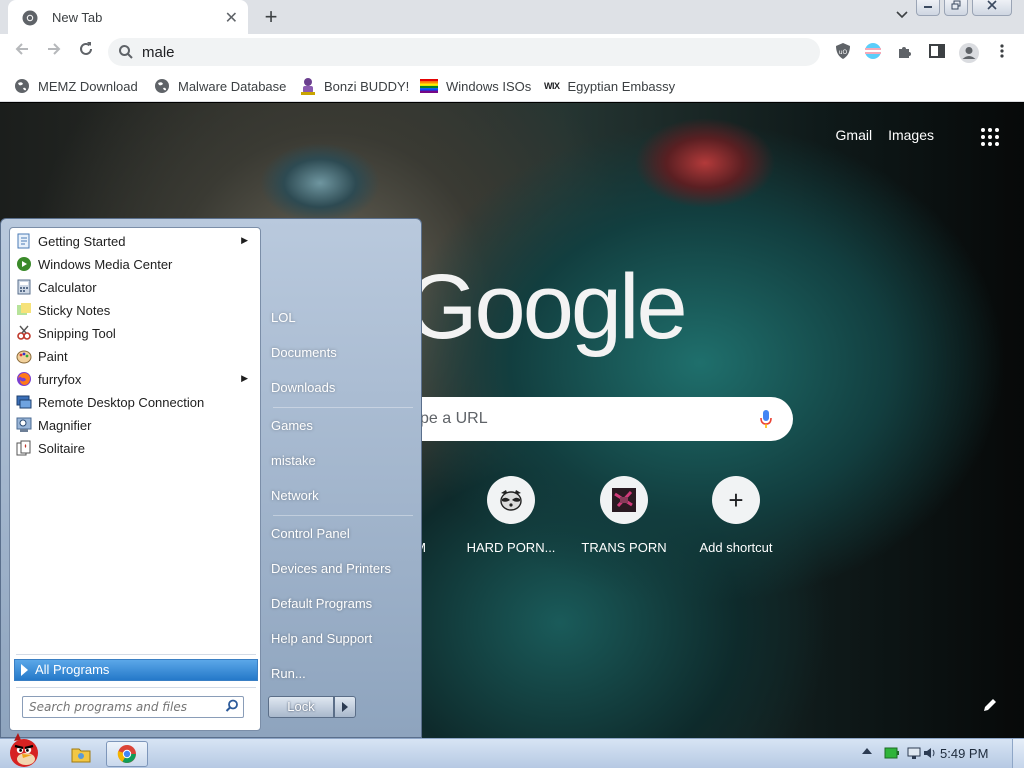 This screenshot has height=768, width=1024. Describe the element at coordinates (283, 318) in the screenshot. I see `place-lol: LOL` at that location.